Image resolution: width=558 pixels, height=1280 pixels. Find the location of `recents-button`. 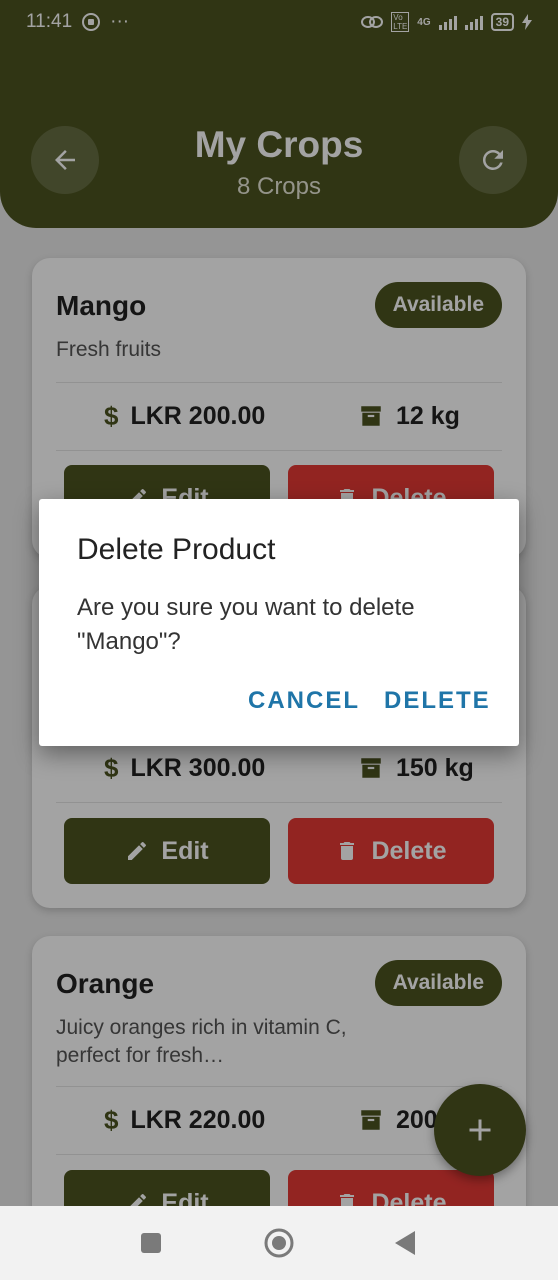

recents-button is located at coordinates (151, 1243).